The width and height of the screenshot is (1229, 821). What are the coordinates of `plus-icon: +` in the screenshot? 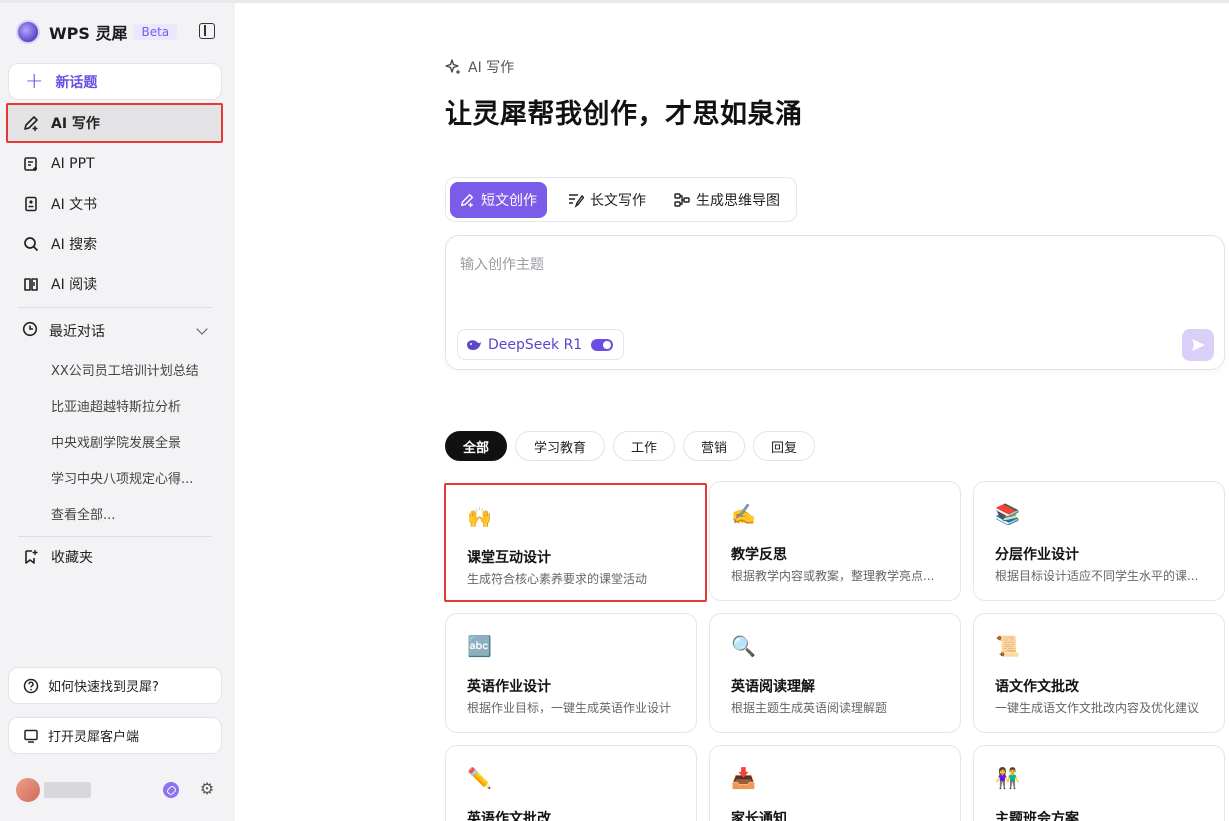 It's located at (34, 81).